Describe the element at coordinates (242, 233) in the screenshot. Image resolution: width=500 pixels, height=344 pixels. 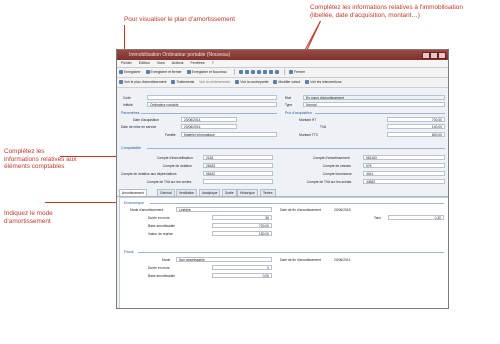
I see `eco-reprise-field: 150,00` at that location.